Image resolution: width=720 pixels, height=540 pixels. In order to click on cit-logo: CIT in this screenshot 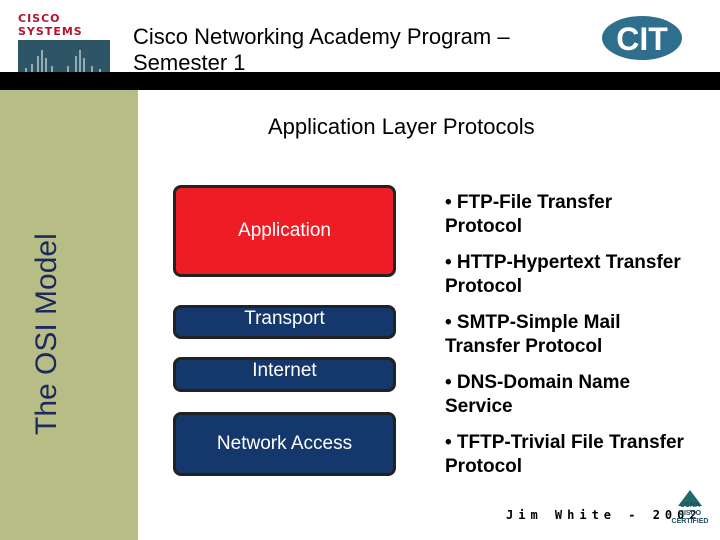, I will do `click(643, 41)`.